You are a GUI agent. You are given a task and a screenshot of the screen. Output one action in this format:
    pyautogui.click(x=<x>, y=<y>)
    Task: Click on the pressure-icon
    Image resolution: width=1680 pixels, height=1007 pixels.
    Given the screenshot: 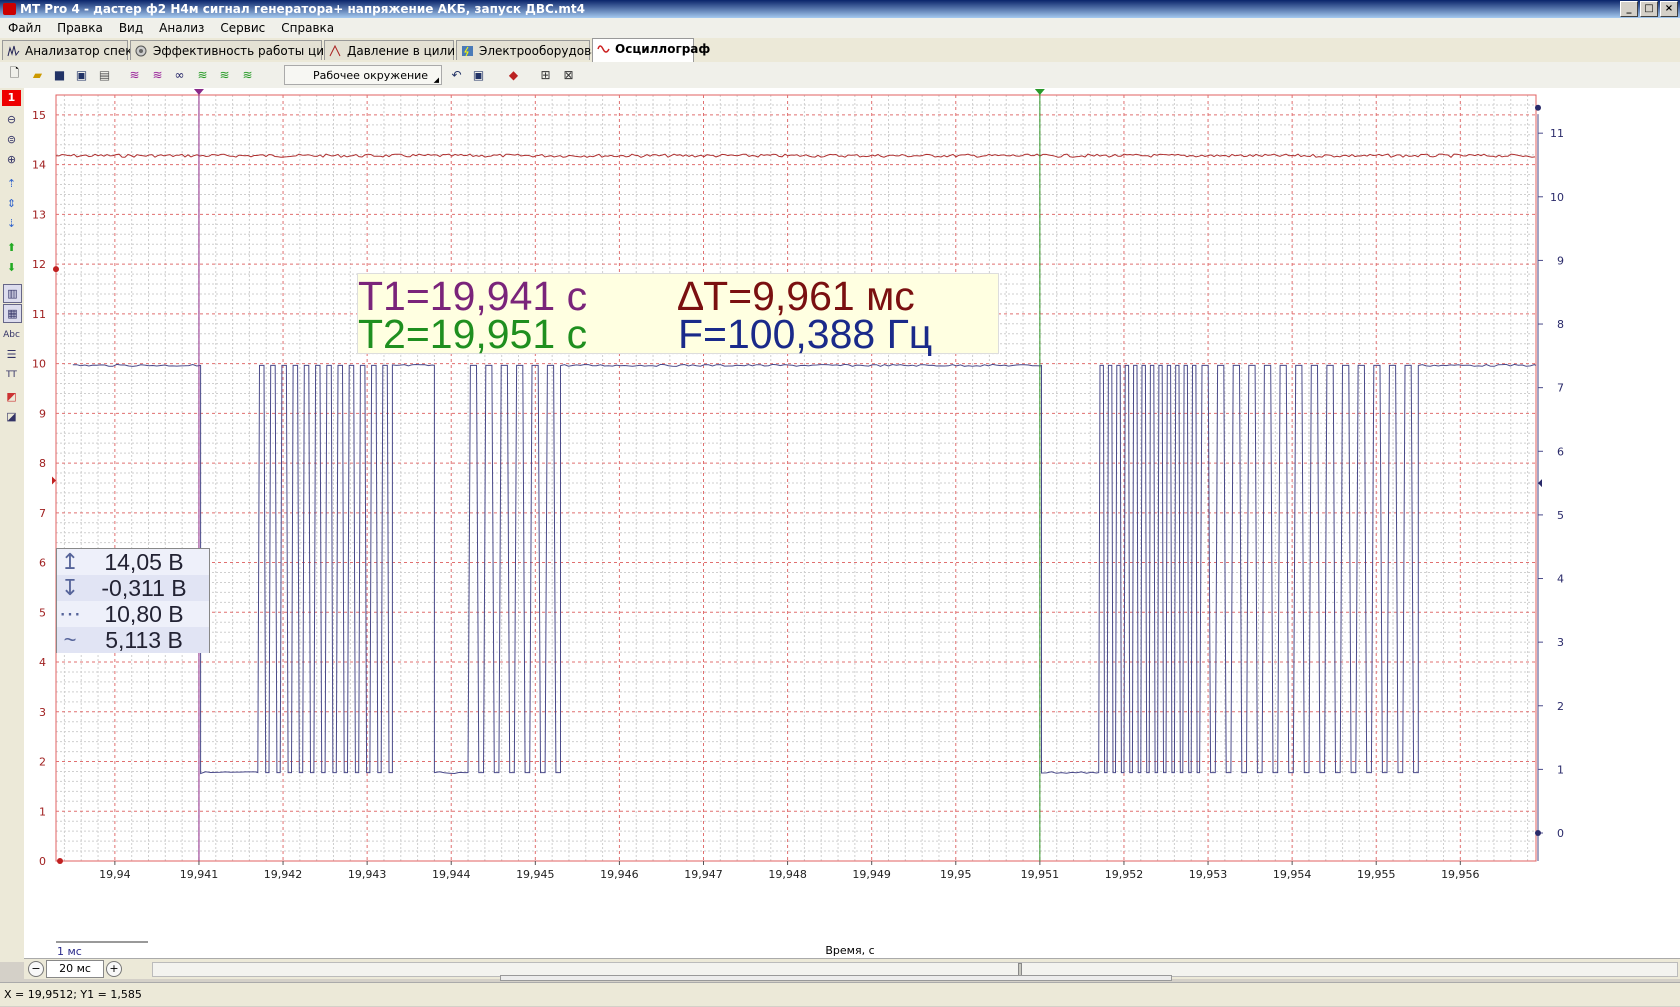 What is the action you would take?
    pyautogui.click(x=335, y=51)
    